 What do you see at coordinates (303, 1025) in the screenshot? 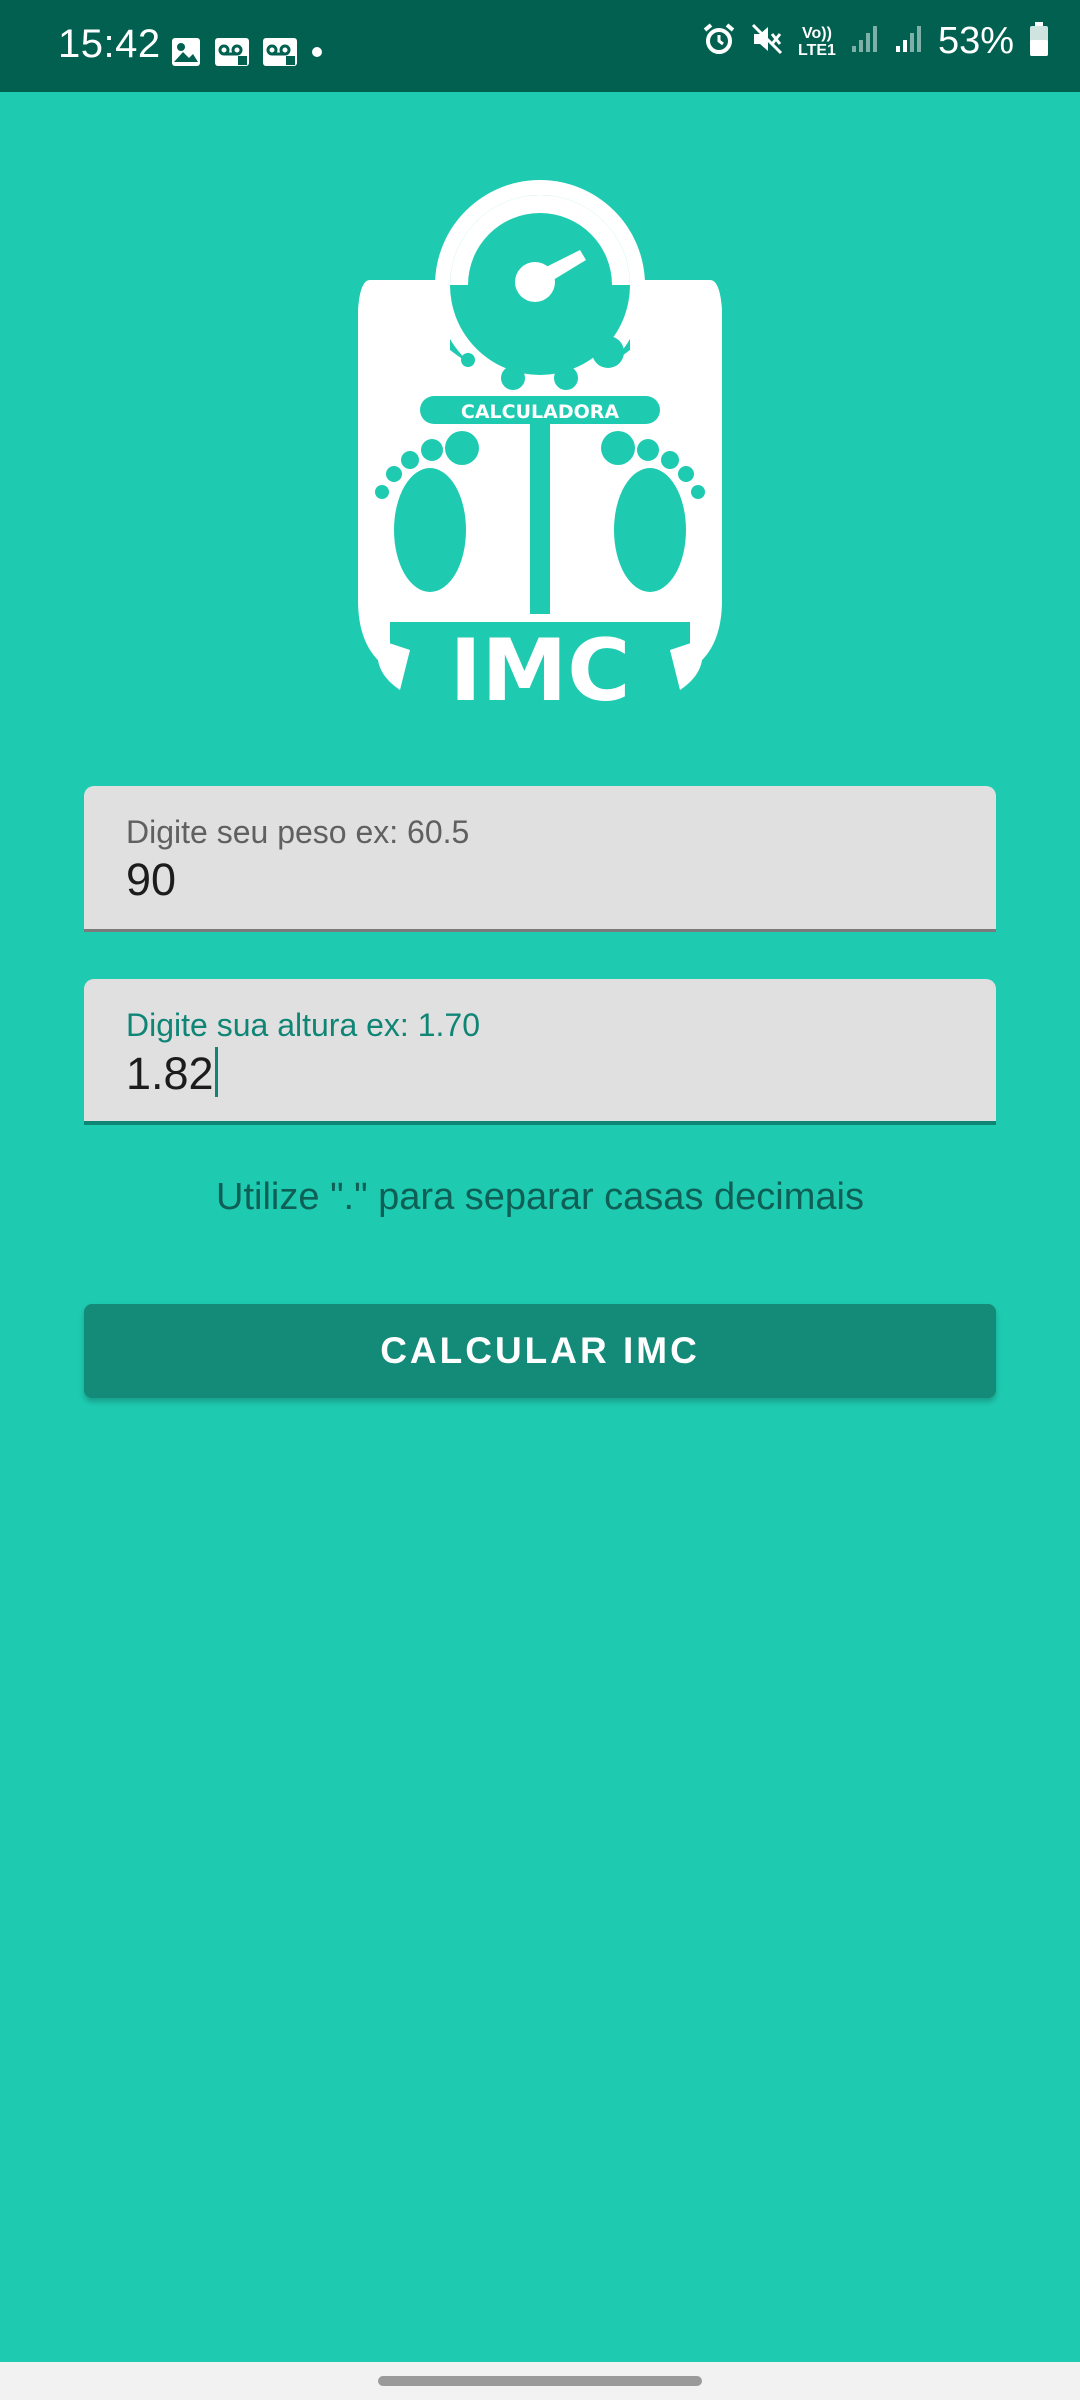
I see `height-label: Digite sua altura ex: 1.70` at bounding box center [303, 1025].